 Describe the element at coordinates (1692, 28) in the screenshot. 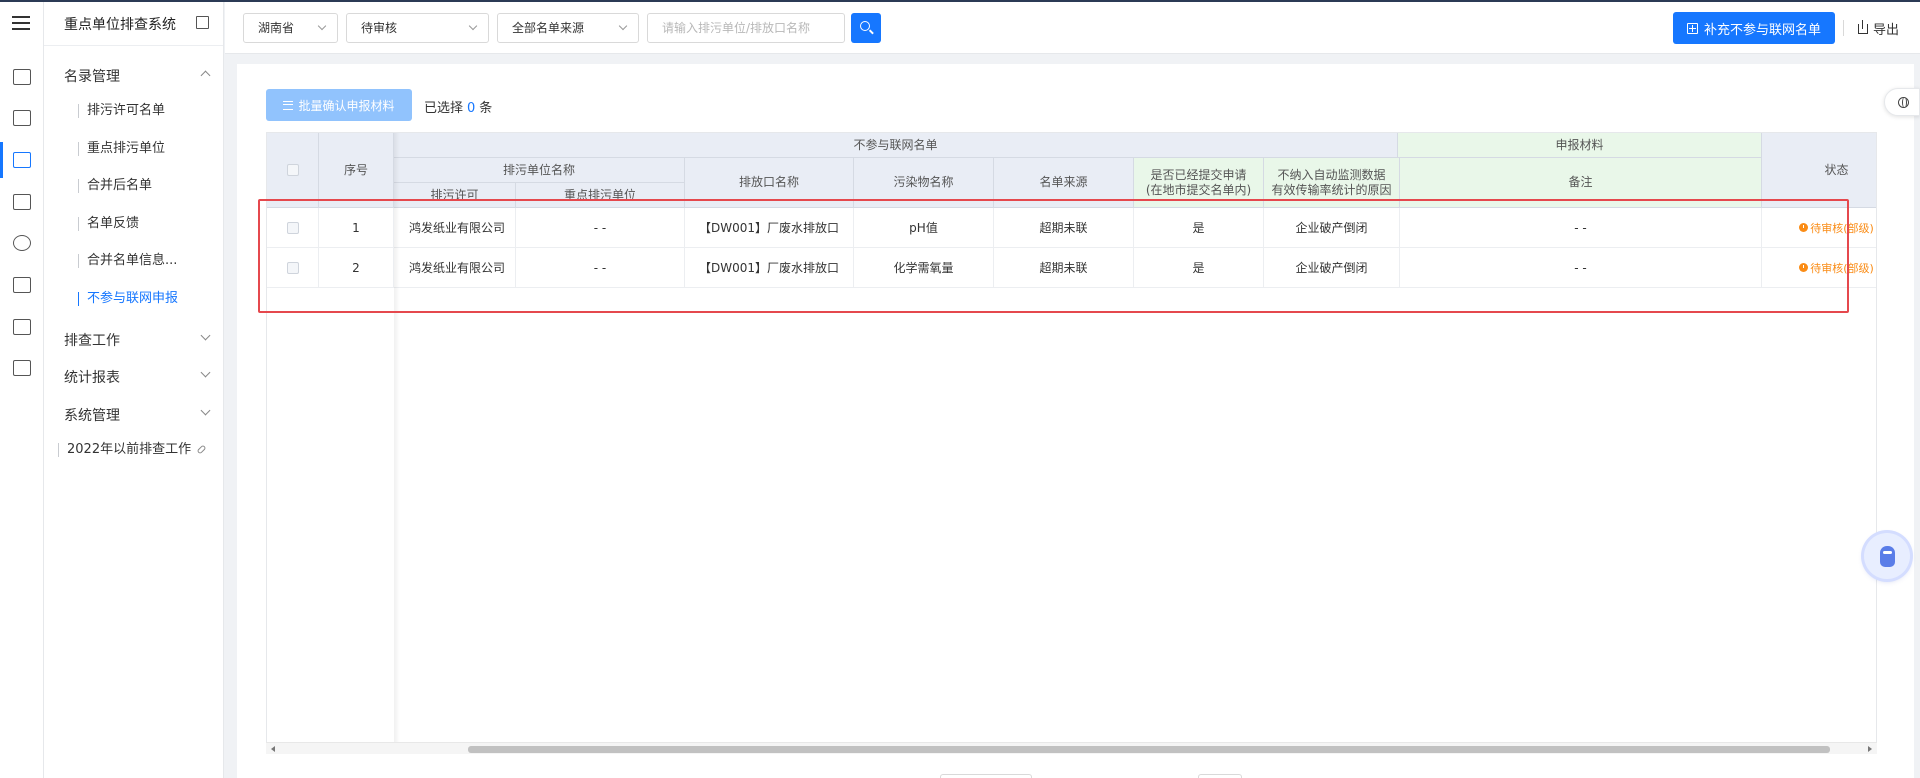

I see `add-icon` at that location.